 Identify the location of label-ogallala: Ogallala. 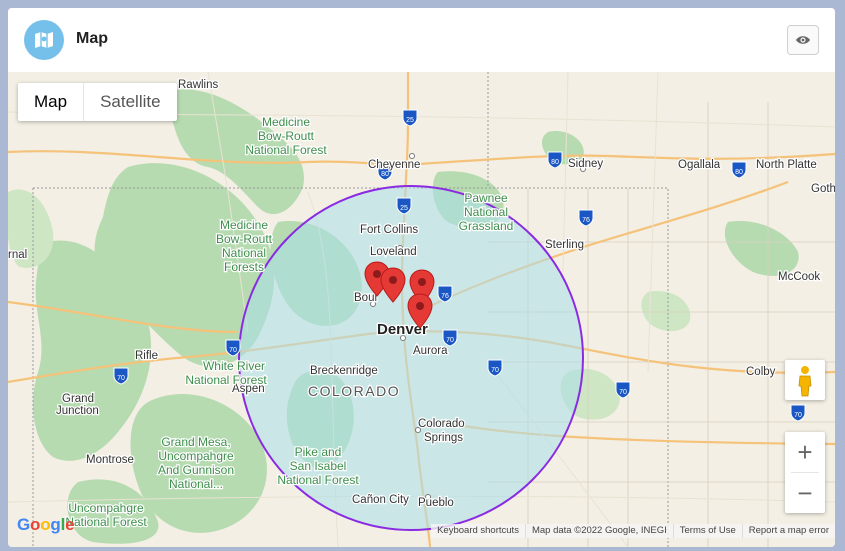
(699, 165).